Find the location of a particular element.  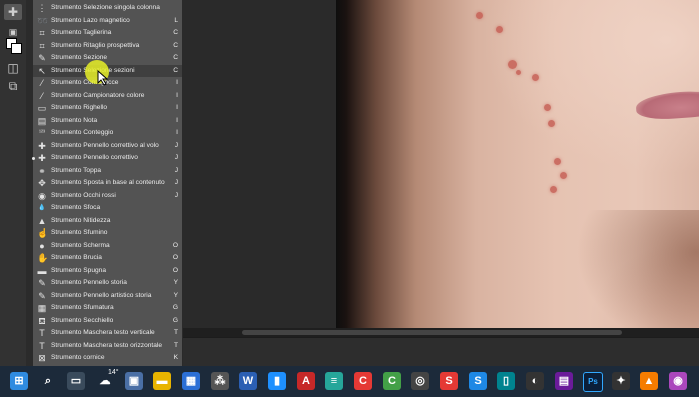

menu-item: 💧 Strumento Sfoca is located at coordinates (107, 208).